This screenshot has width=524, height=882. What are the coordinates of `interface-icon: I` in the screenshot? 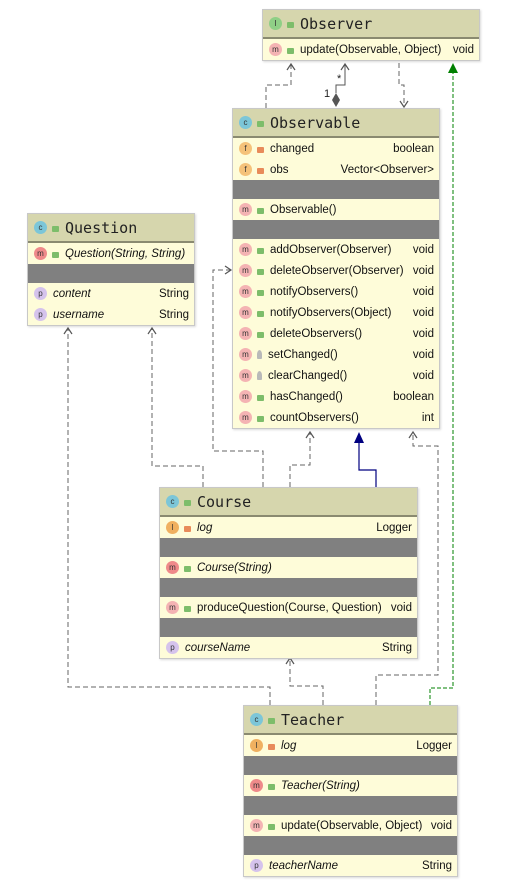 It's located at (275, 23).